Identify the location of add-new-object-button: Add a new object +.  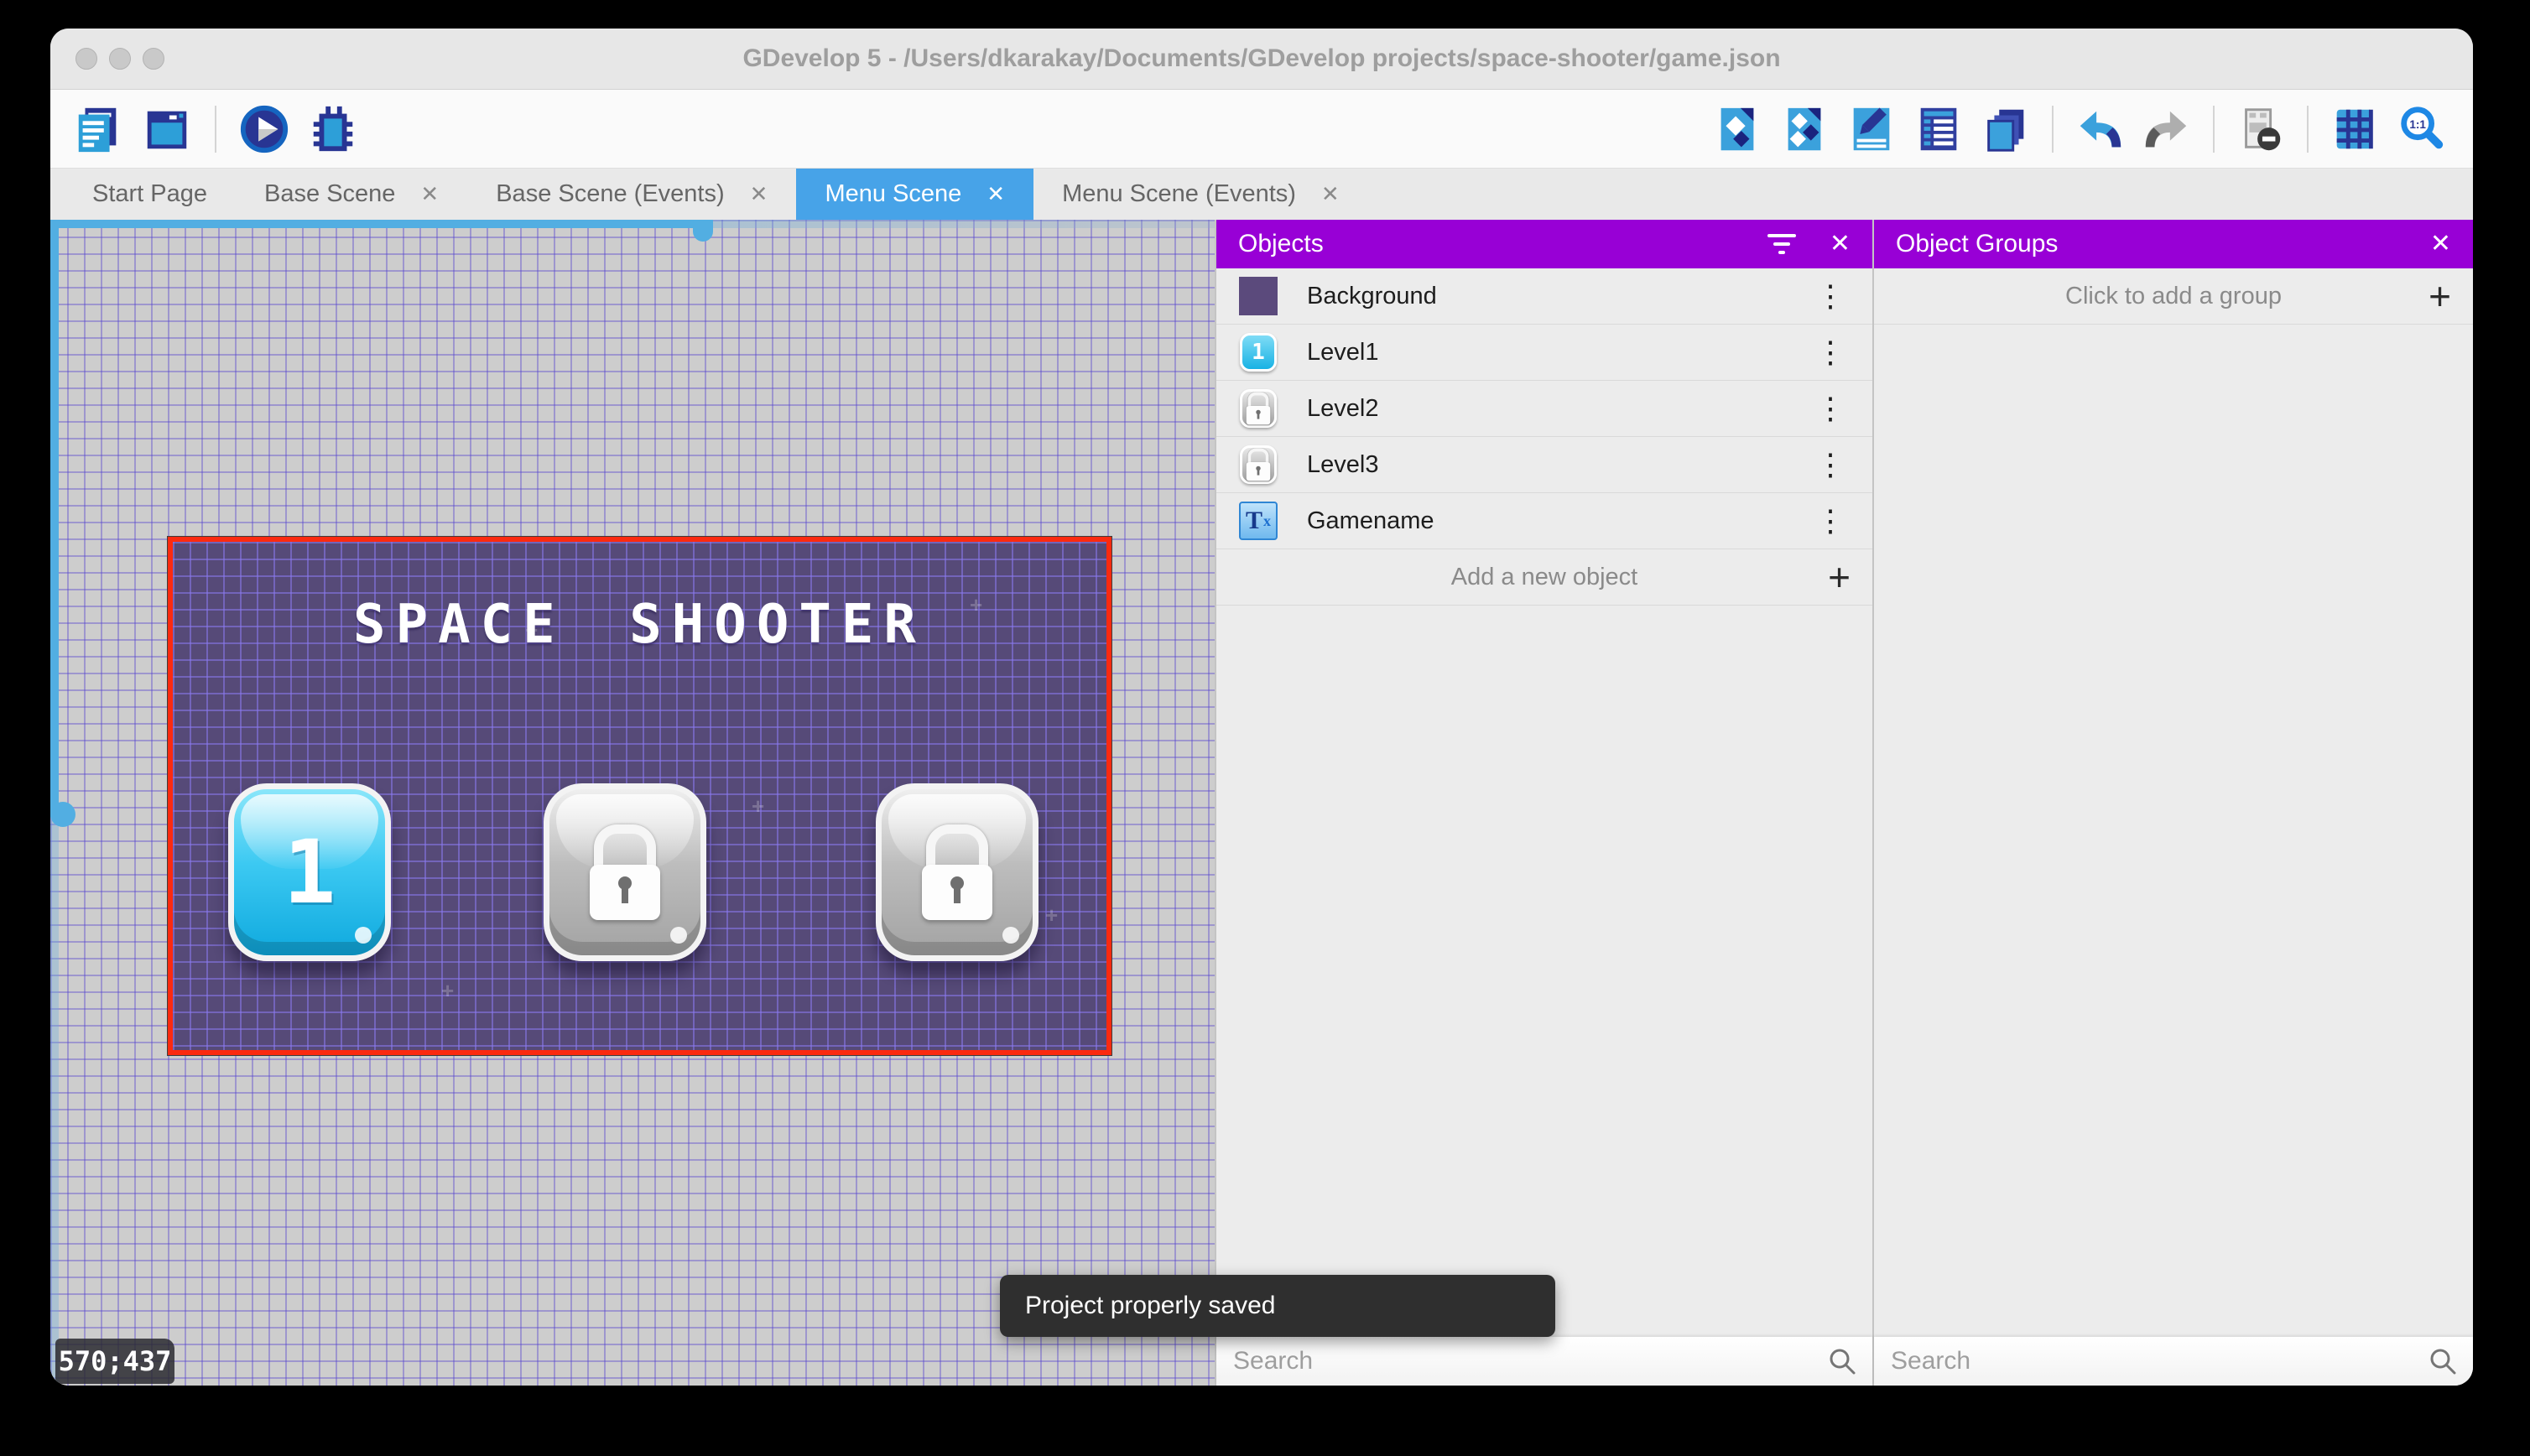
(1544, 577).